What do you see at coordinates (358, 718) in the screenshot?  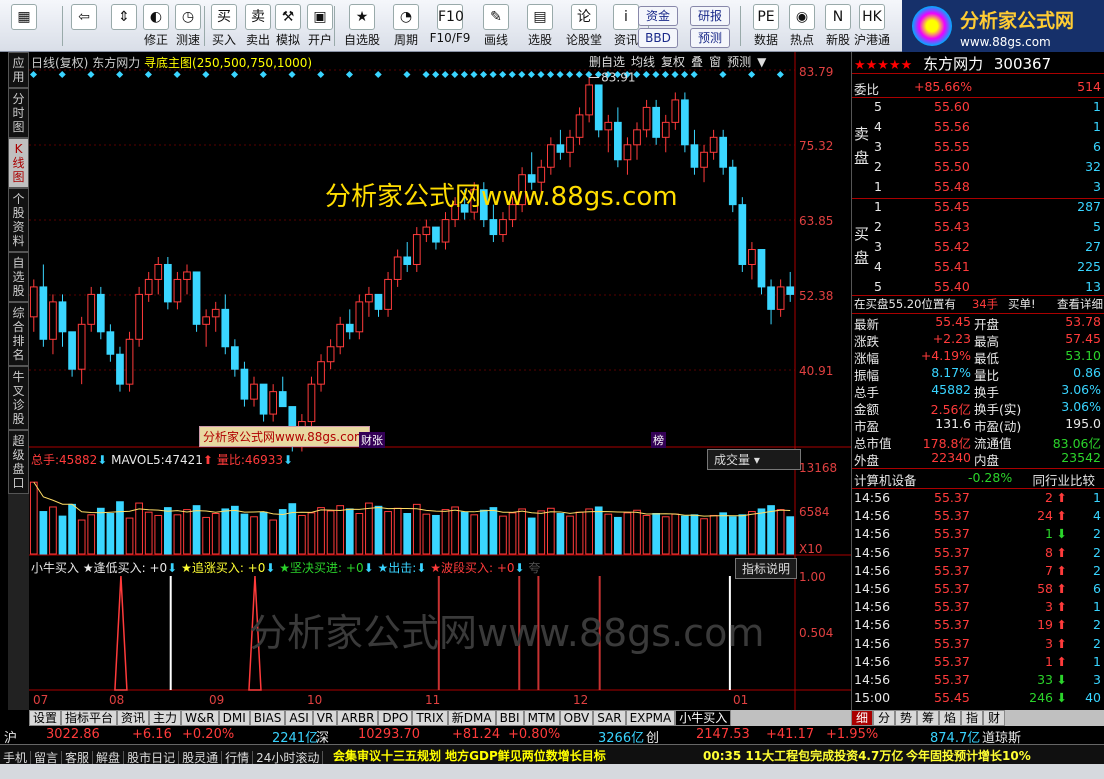 I see `indicator-tab-9: ARBR` at bounding box center [358, 718].